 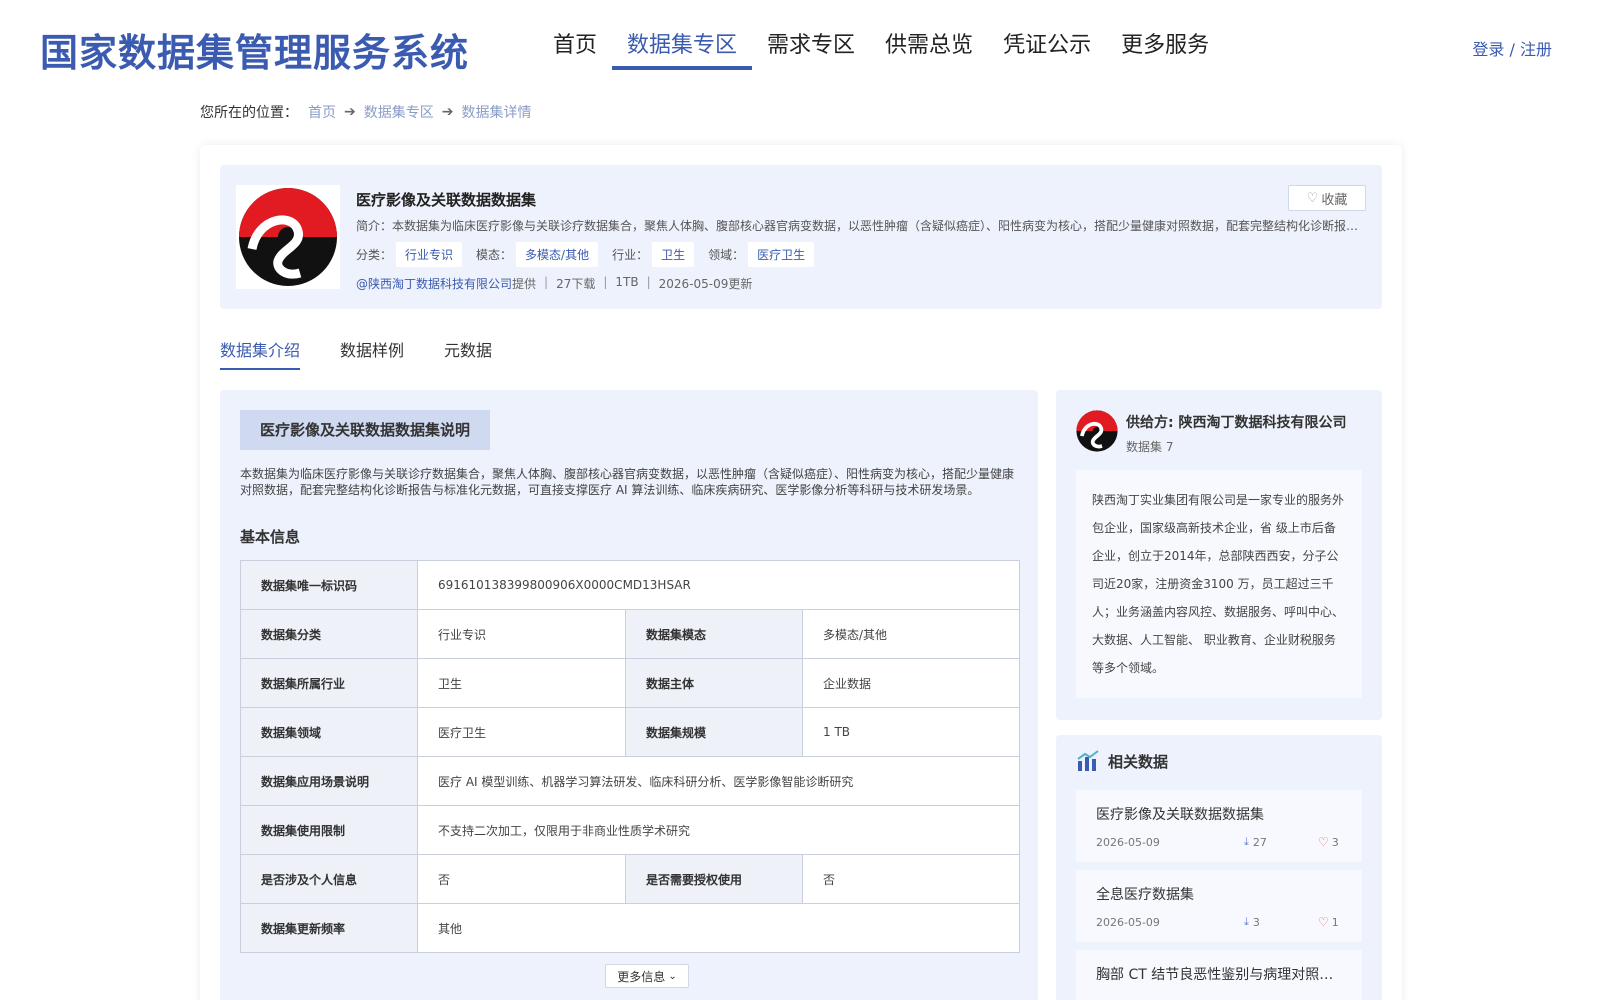 What do you see at coordinates (1256, 922) in the screenshot?
I see `related-item-downloads: 3` at bounding box center [1256, 922].